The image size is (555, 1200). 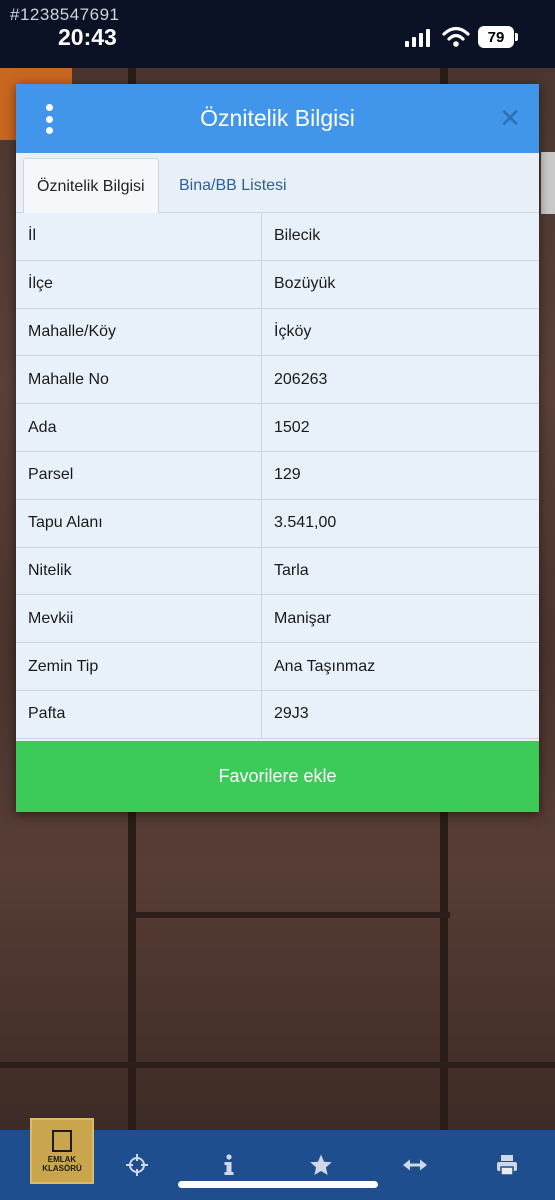 What do you see at coordinates (139, 666) in the screenshot?
I see `attribute-key: Zemin Tip` at bounding box center [139, 666].